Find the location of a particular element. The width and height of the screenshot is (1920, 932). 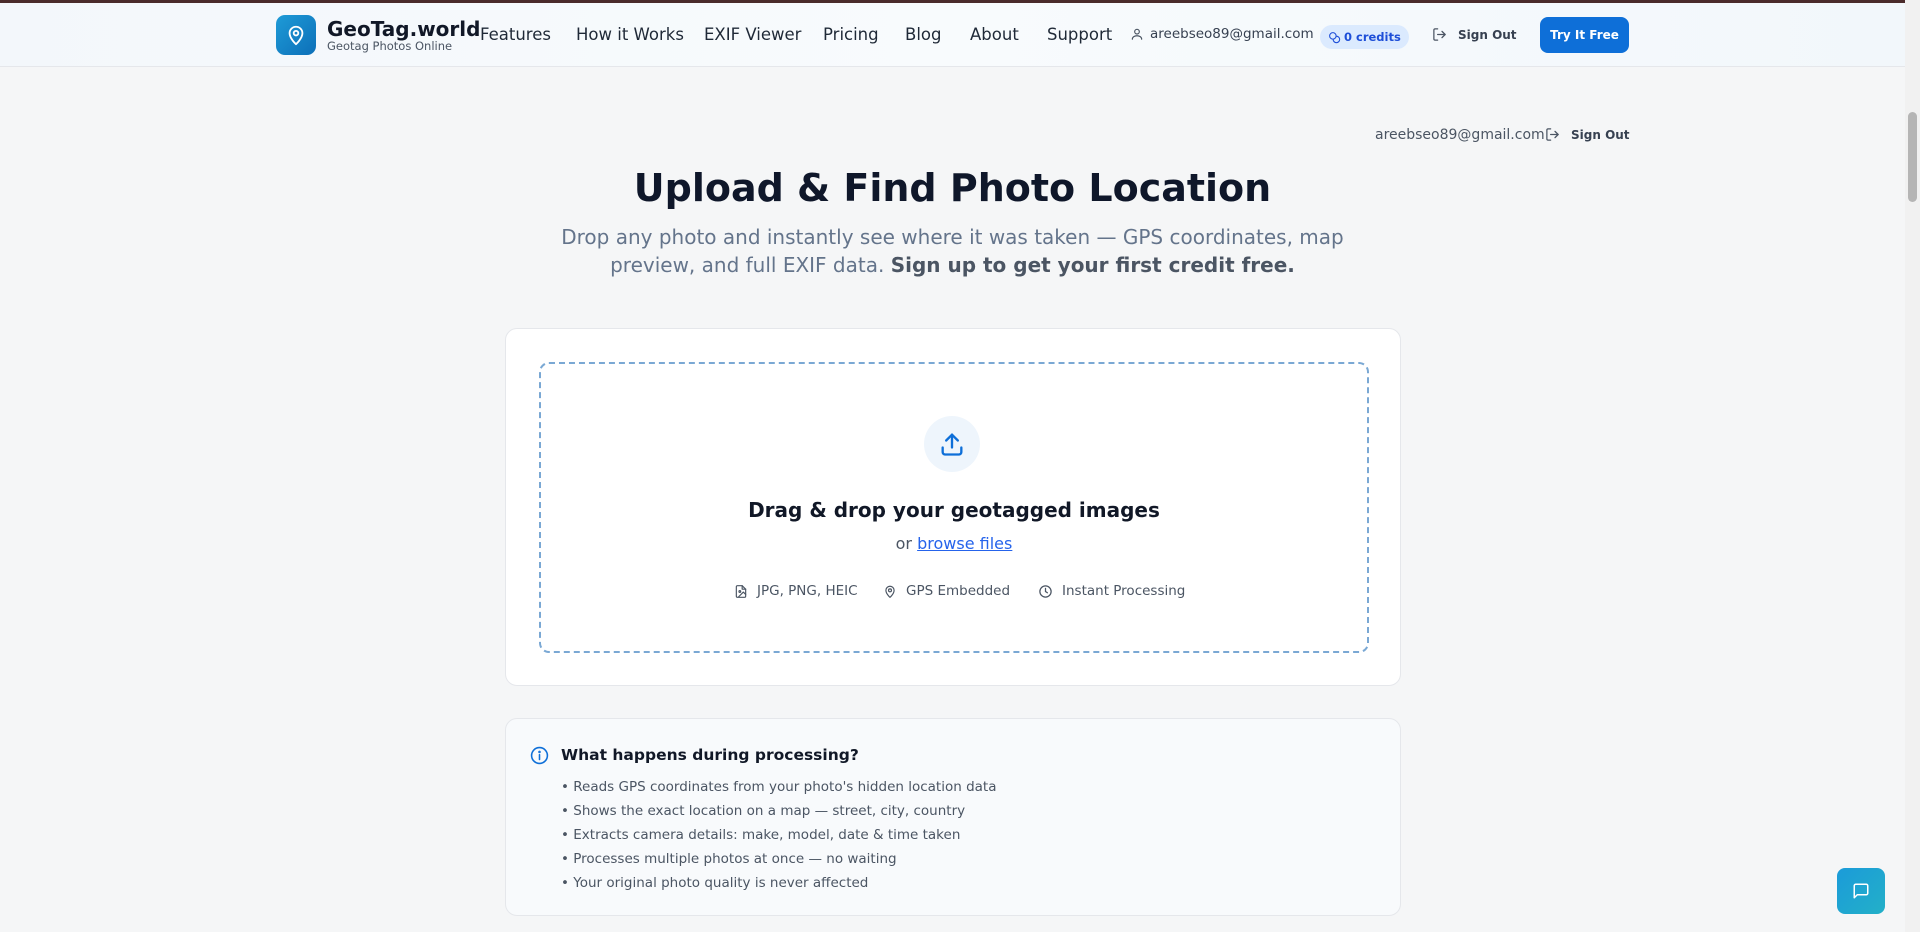

coins-icon is located at coordinates (1335, 37).